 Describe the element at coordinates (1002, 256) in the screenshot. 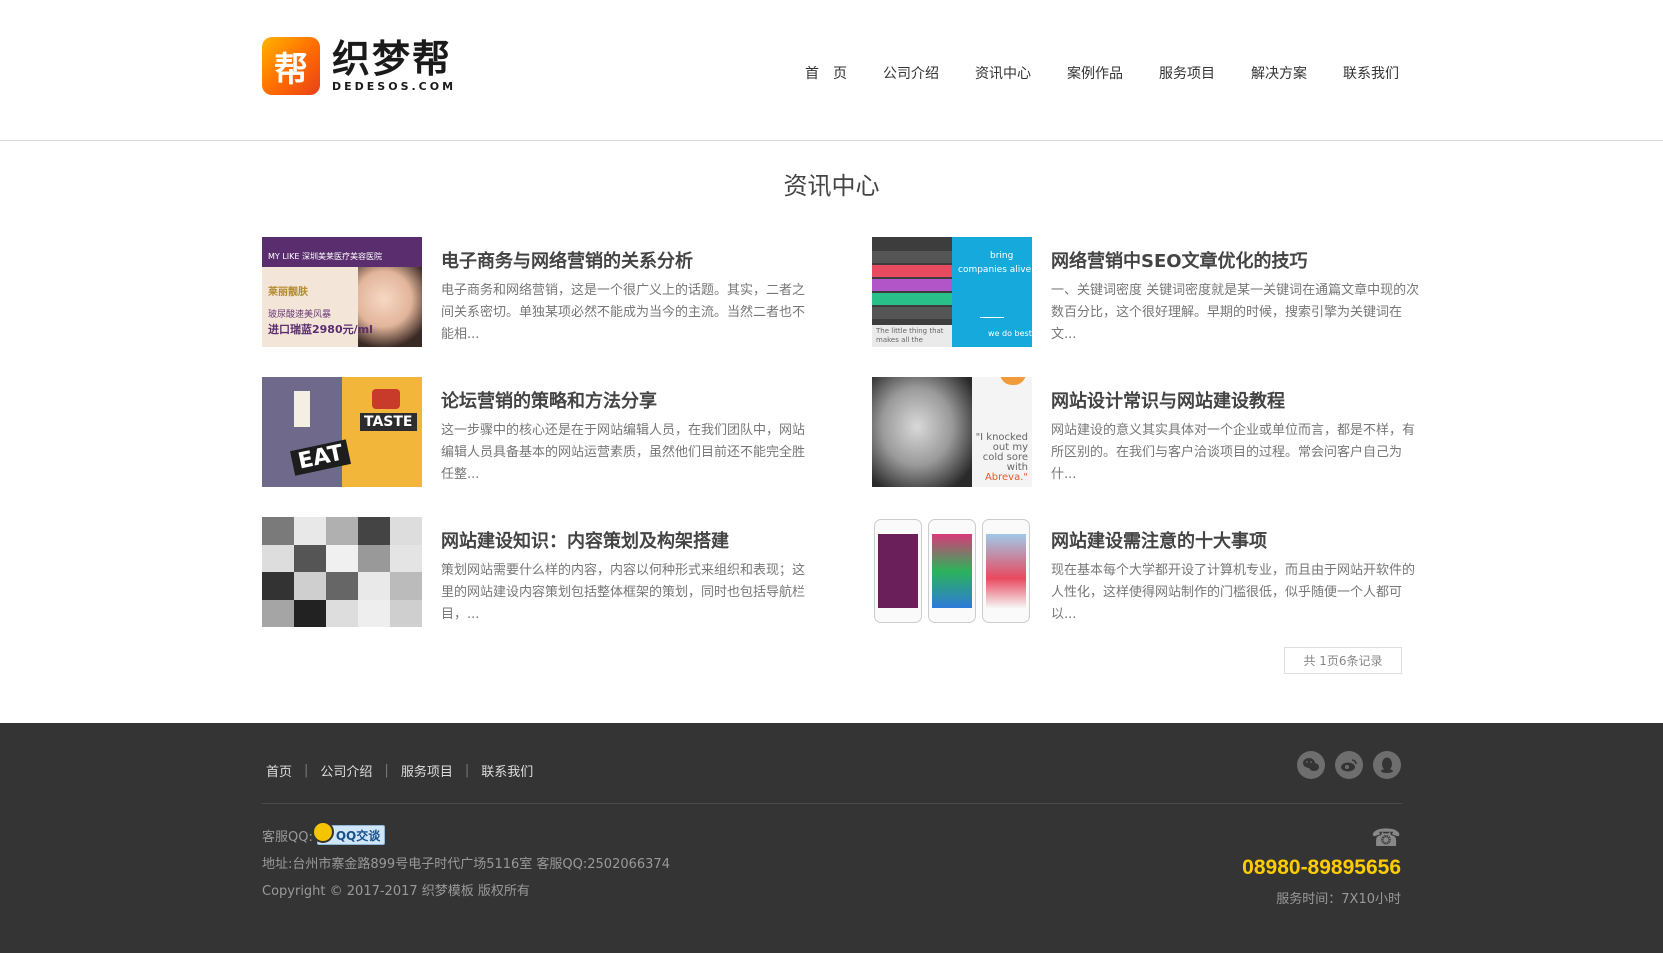

I see `thumb-caption: bring` at that location.